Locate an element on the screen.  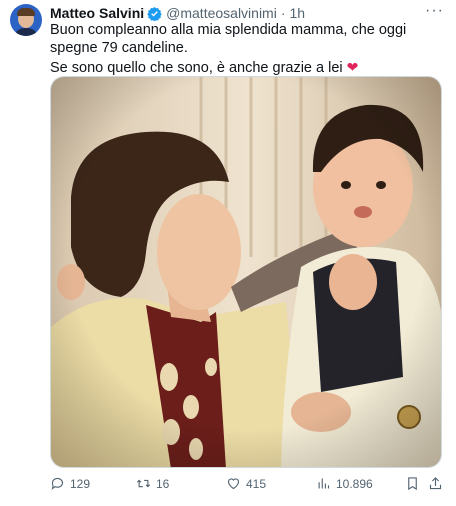
red-heart-icon: ❤ is located at coordinates (352, 67).